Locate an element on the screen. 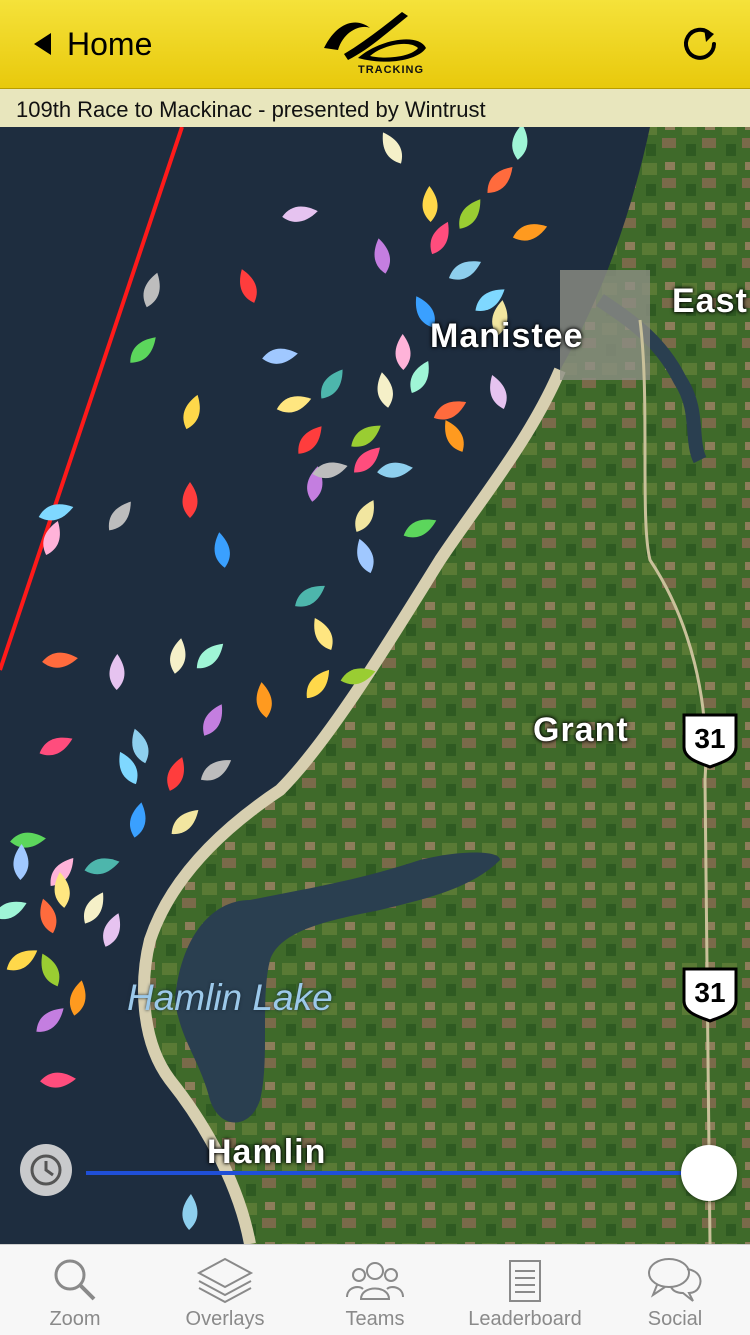  tab-social-label: Social is located at coordinates (675, 1319).